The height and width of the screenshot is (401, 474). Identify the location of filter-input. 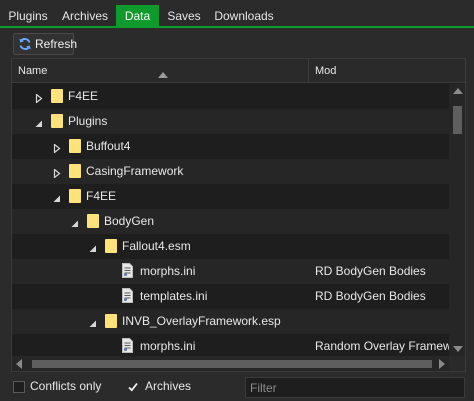
(355, 387).